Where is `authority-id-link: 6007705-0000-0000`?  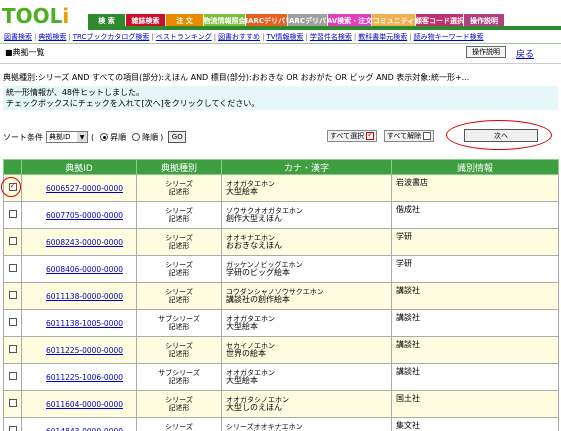 authority-id-link: 6007705-0000-0000 is located at coordinates (84, 215).